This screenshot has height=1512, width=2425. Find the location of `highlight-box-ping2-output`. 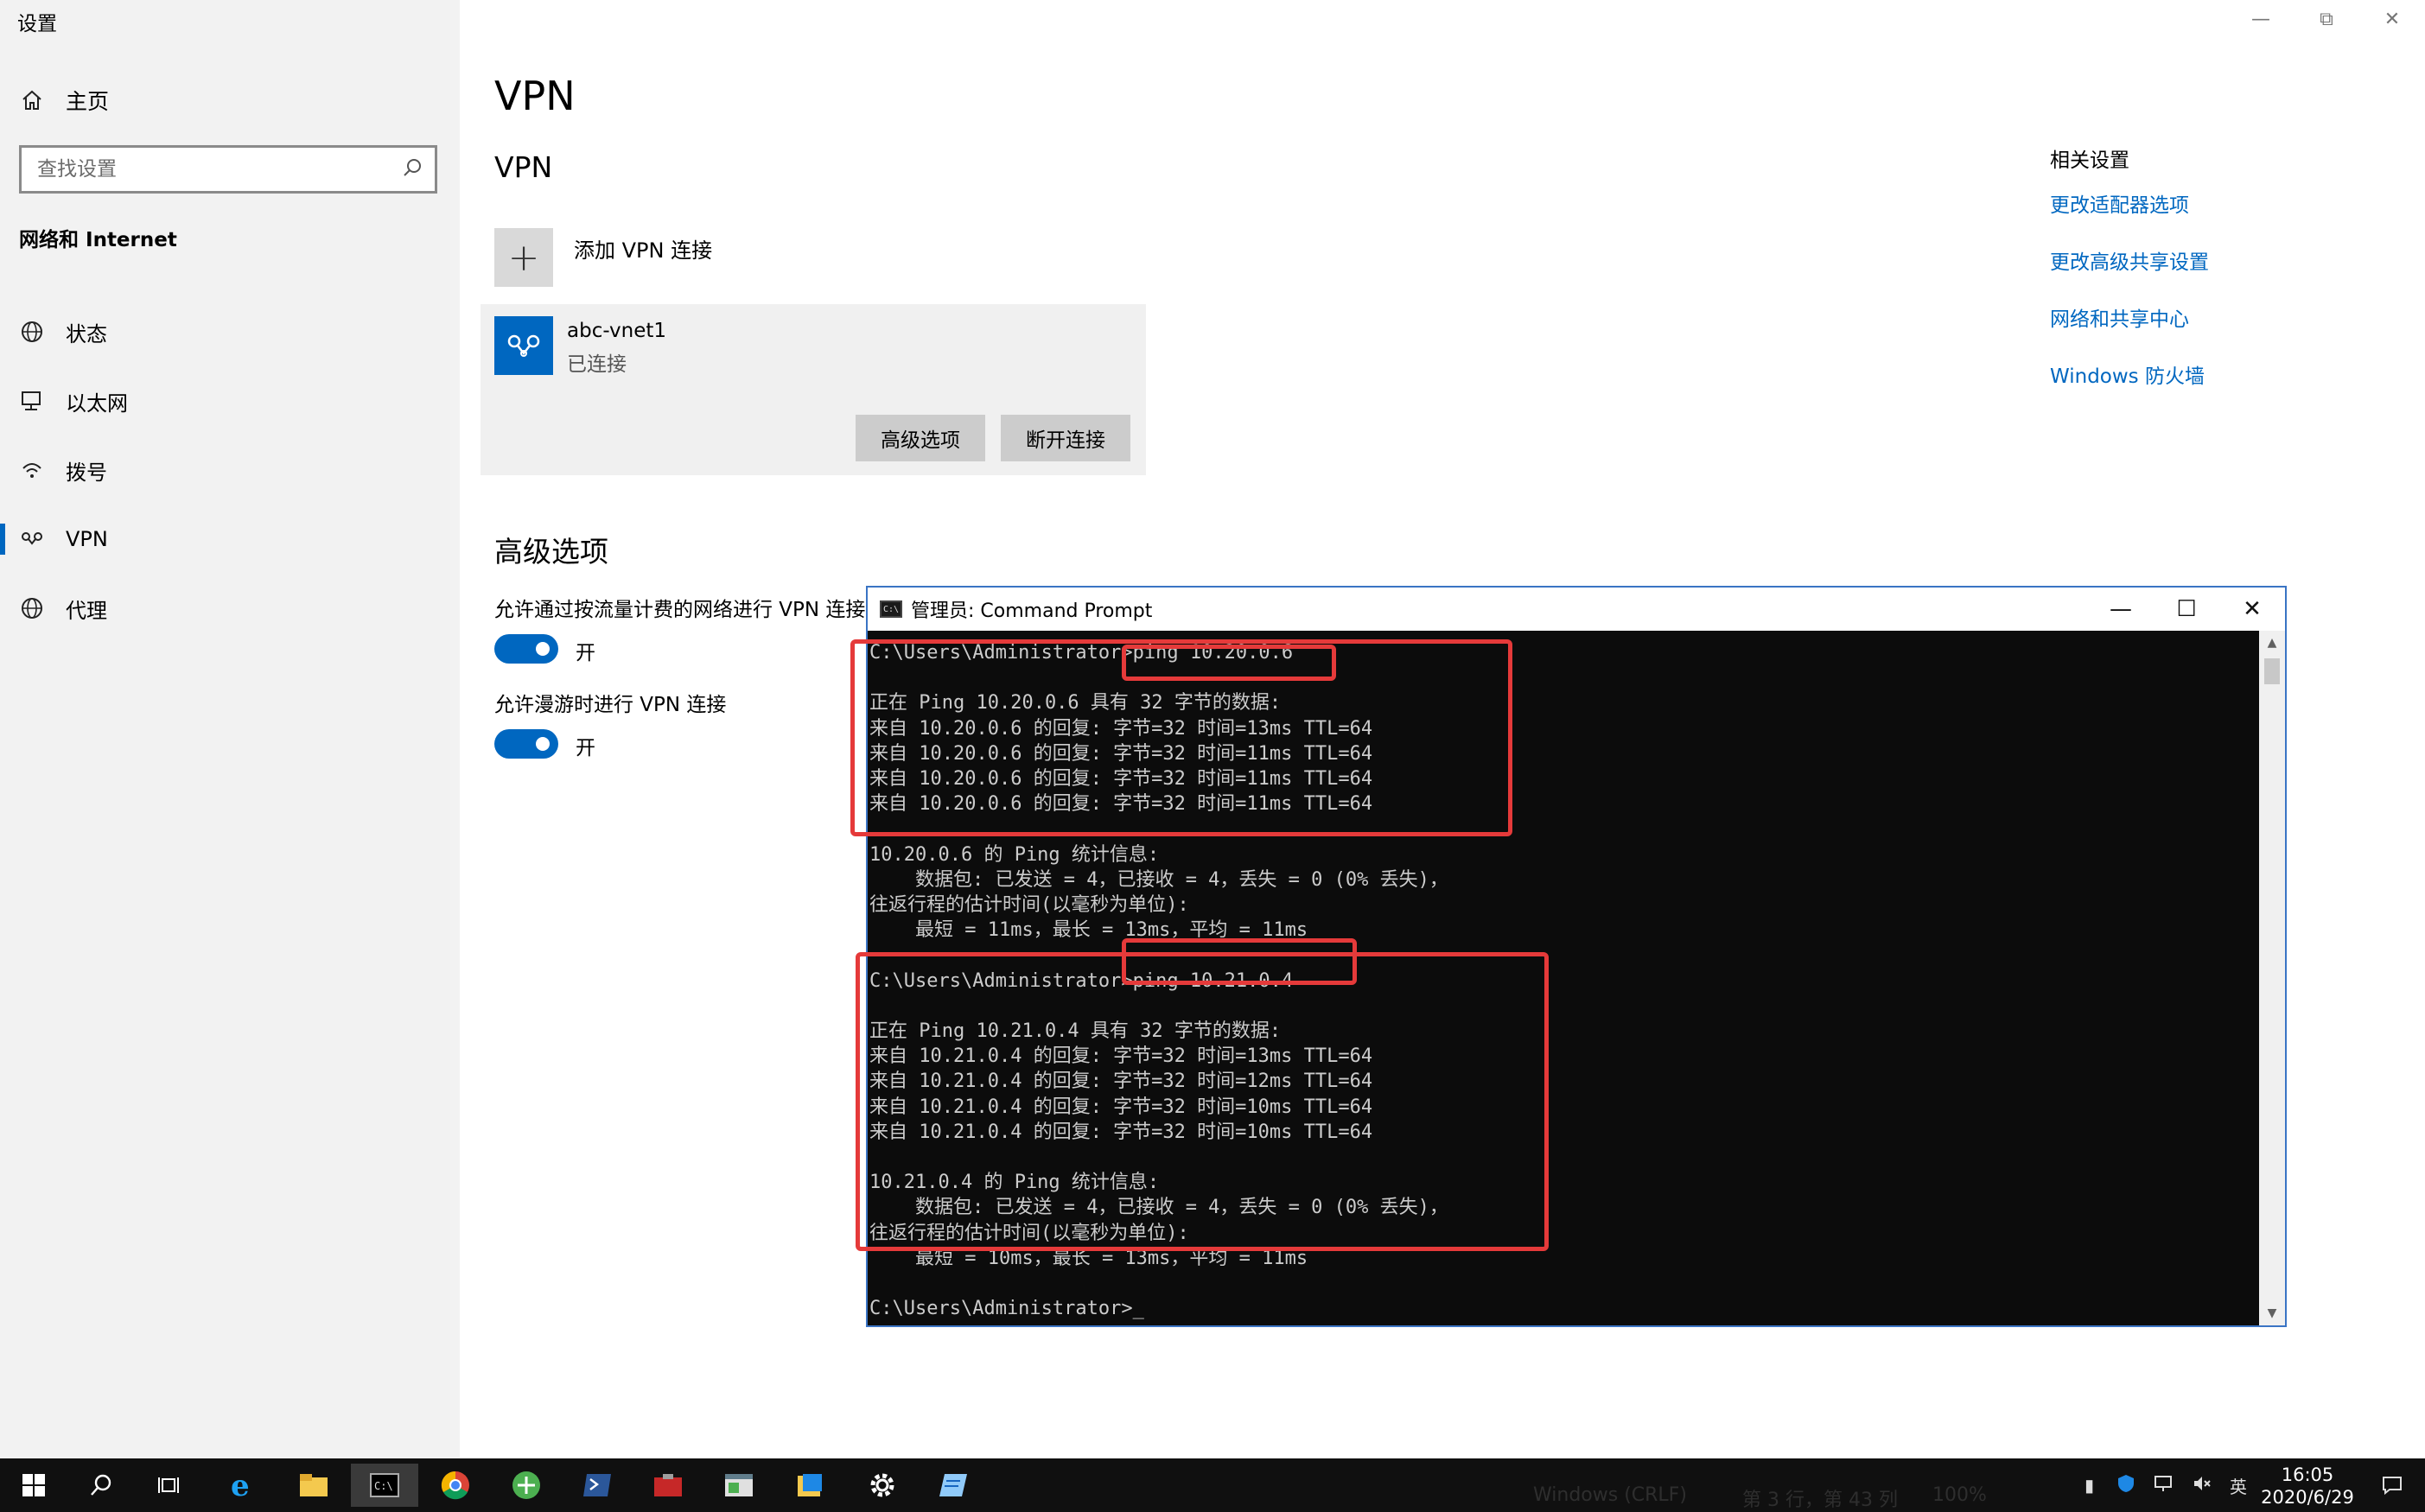

highlight-box-ping2-output is located at coordinates (1202, 1101).